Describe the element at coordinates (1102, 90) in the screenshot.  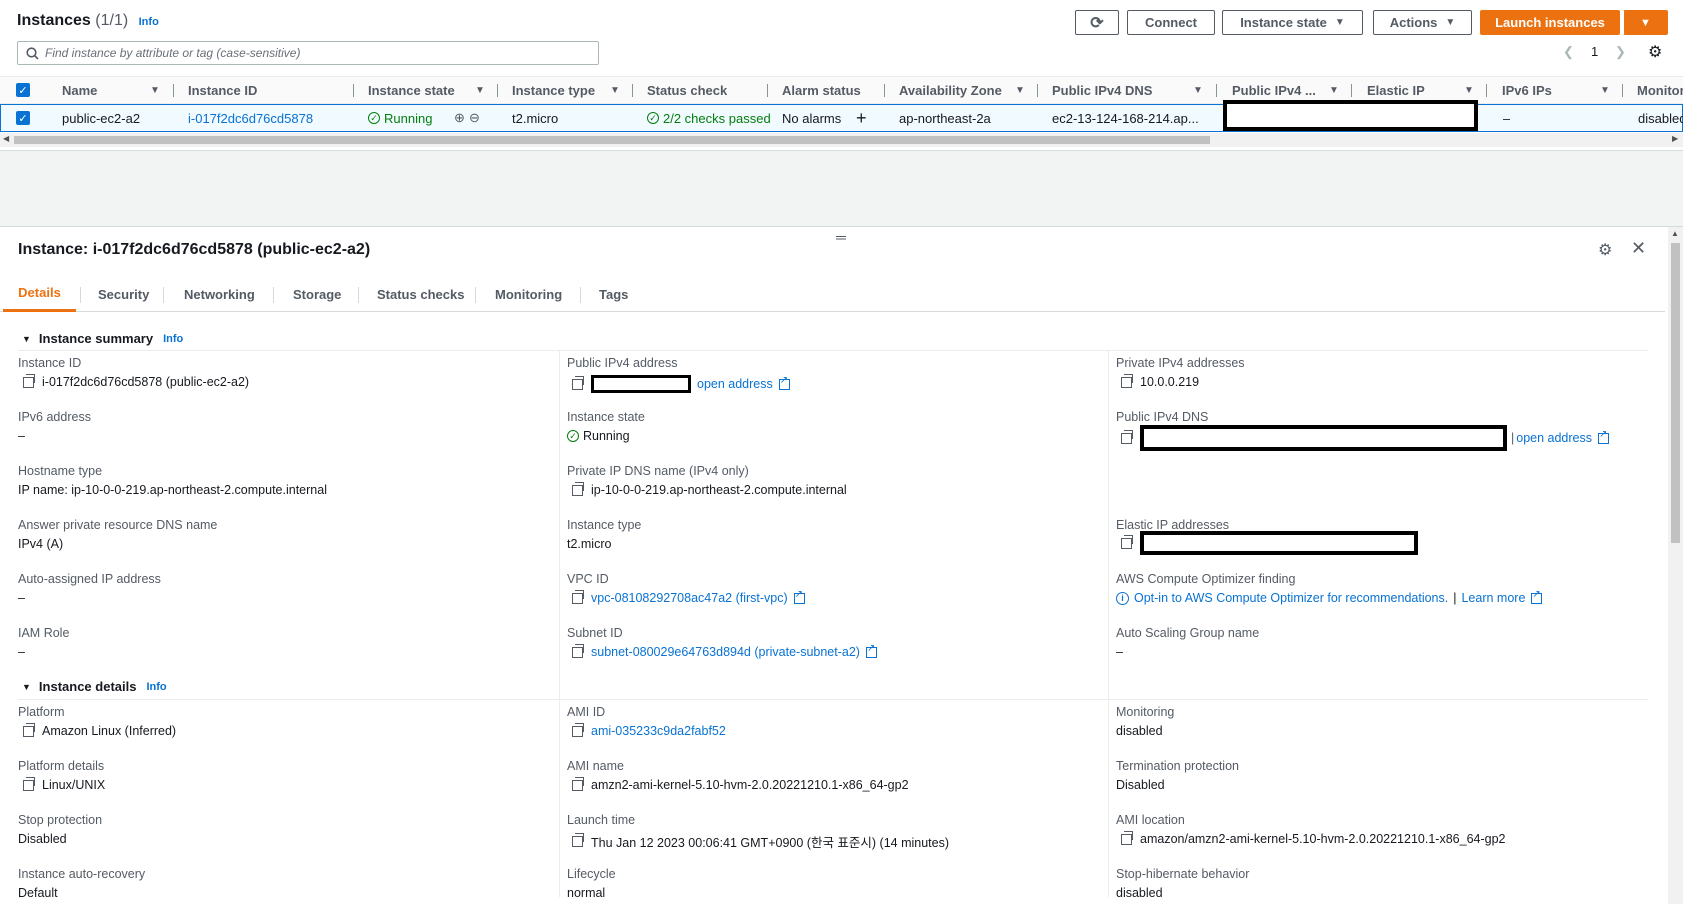
I see `col-public-ipv4-dns: Public IPv4 DNS` at that location.